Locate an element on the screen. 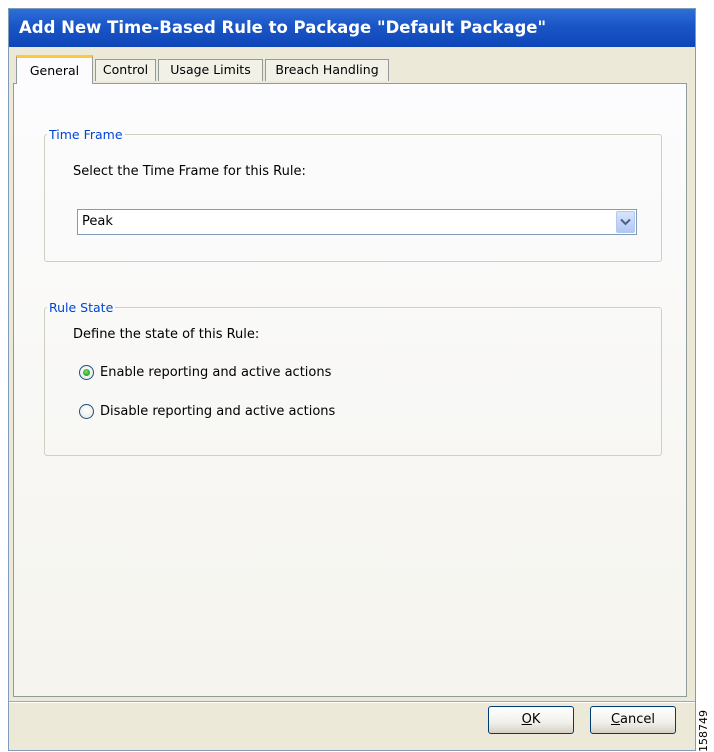  time-frame-select: Peak is located at coordinates (357, 222).